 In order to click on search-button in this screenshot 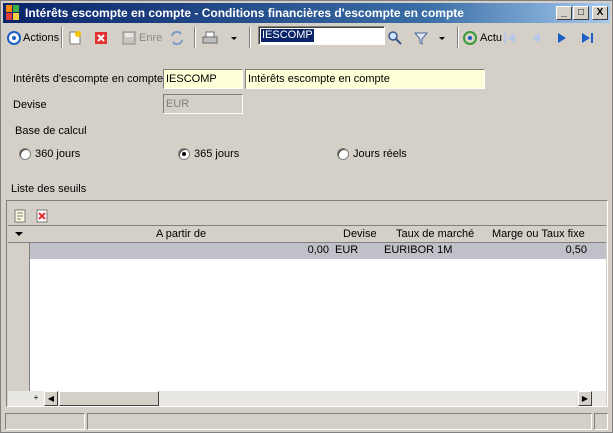, I will do `click(395, 37)`.